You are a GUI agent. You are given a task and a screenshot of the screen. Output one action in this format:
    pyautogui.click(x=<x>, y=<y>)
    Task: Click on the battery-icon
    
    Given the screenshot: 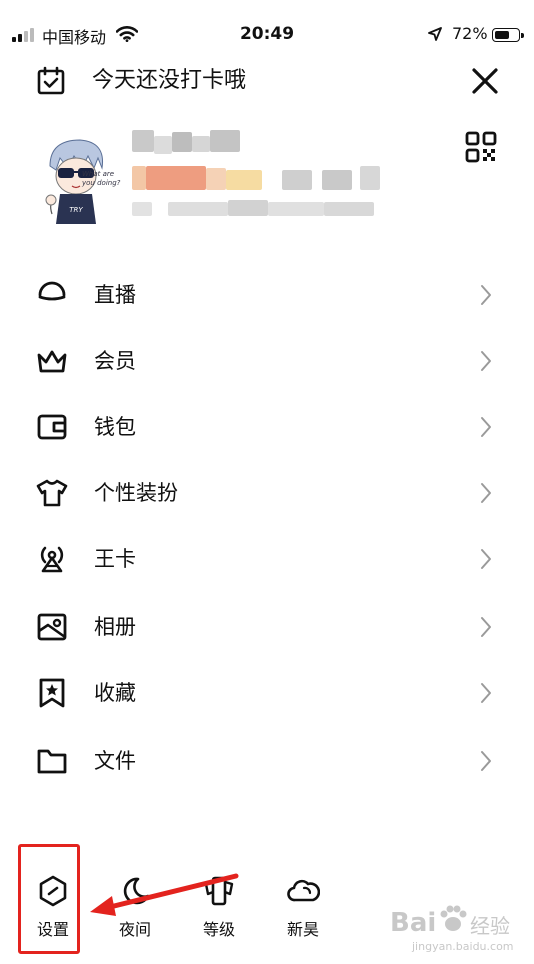 What is the action you would take?
    pyautogui.click(x=508, y=35)
    